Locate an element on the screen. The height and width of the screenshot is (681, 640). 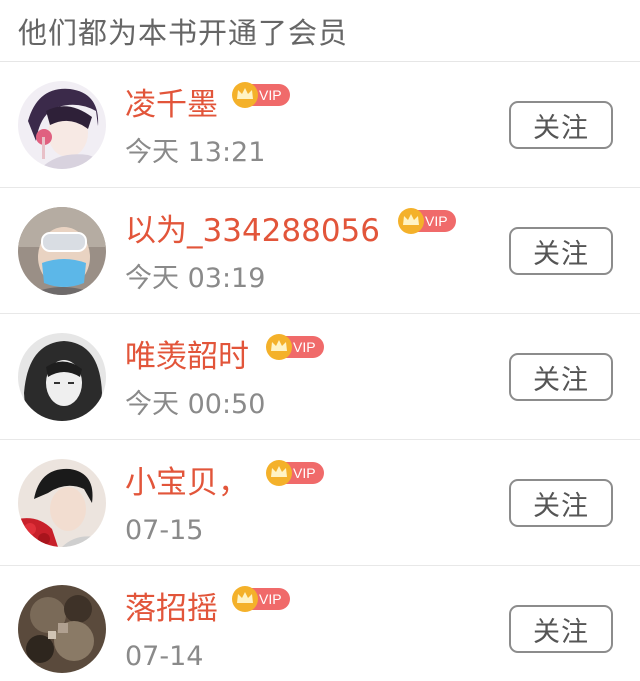
member-name: 唯羡韶时 is located at coordinates (187, 357).